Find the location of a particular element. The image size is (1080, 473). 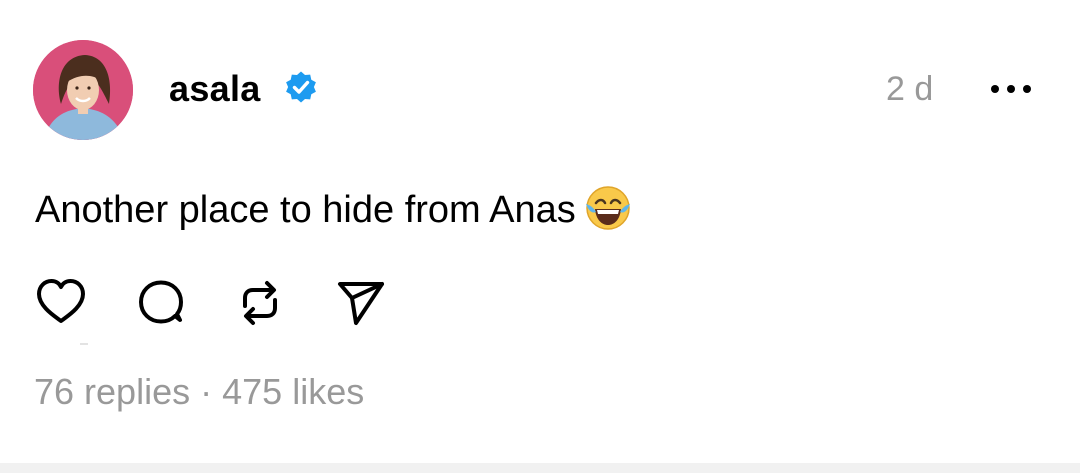

post-body: Another place to hide from Anas is located at coordinates (333, 208).